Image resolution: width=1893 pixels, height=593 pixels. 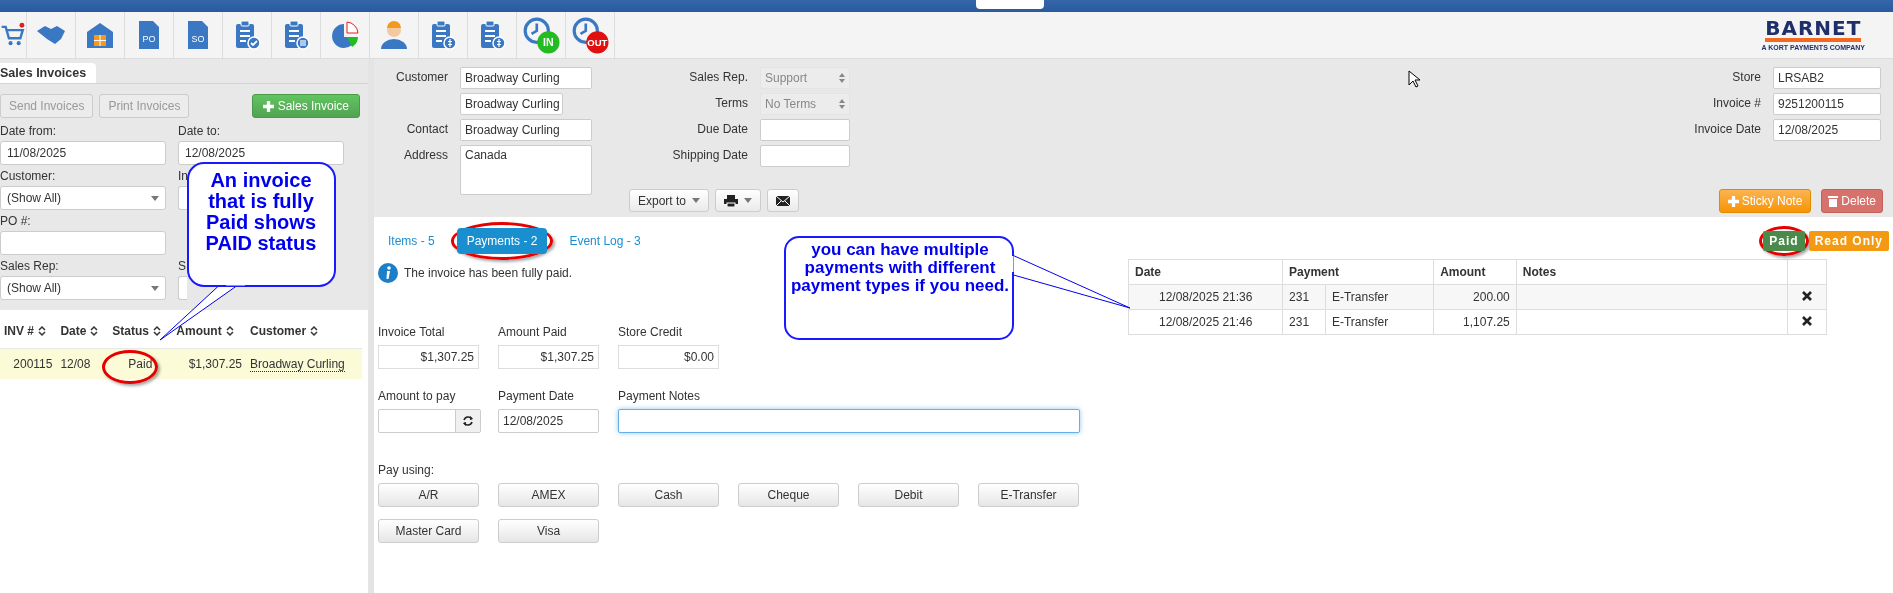 What do you see at coordinates (1784, 241) in the screenshot?
I see `status-badge: Paid` at bounding box center [1784, 241].